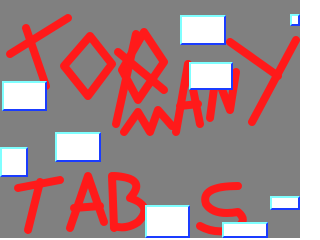 The width and height of the screenshot is (320, 240). I want to click on scribble-letter-b, so click(113, 202).